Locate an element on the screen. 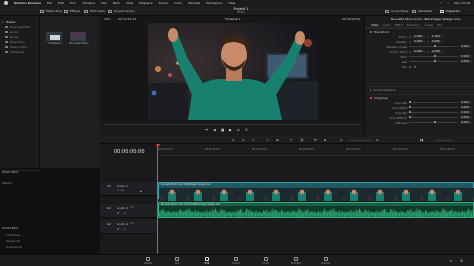  pitch-slider is located at coordinates (433, 56).